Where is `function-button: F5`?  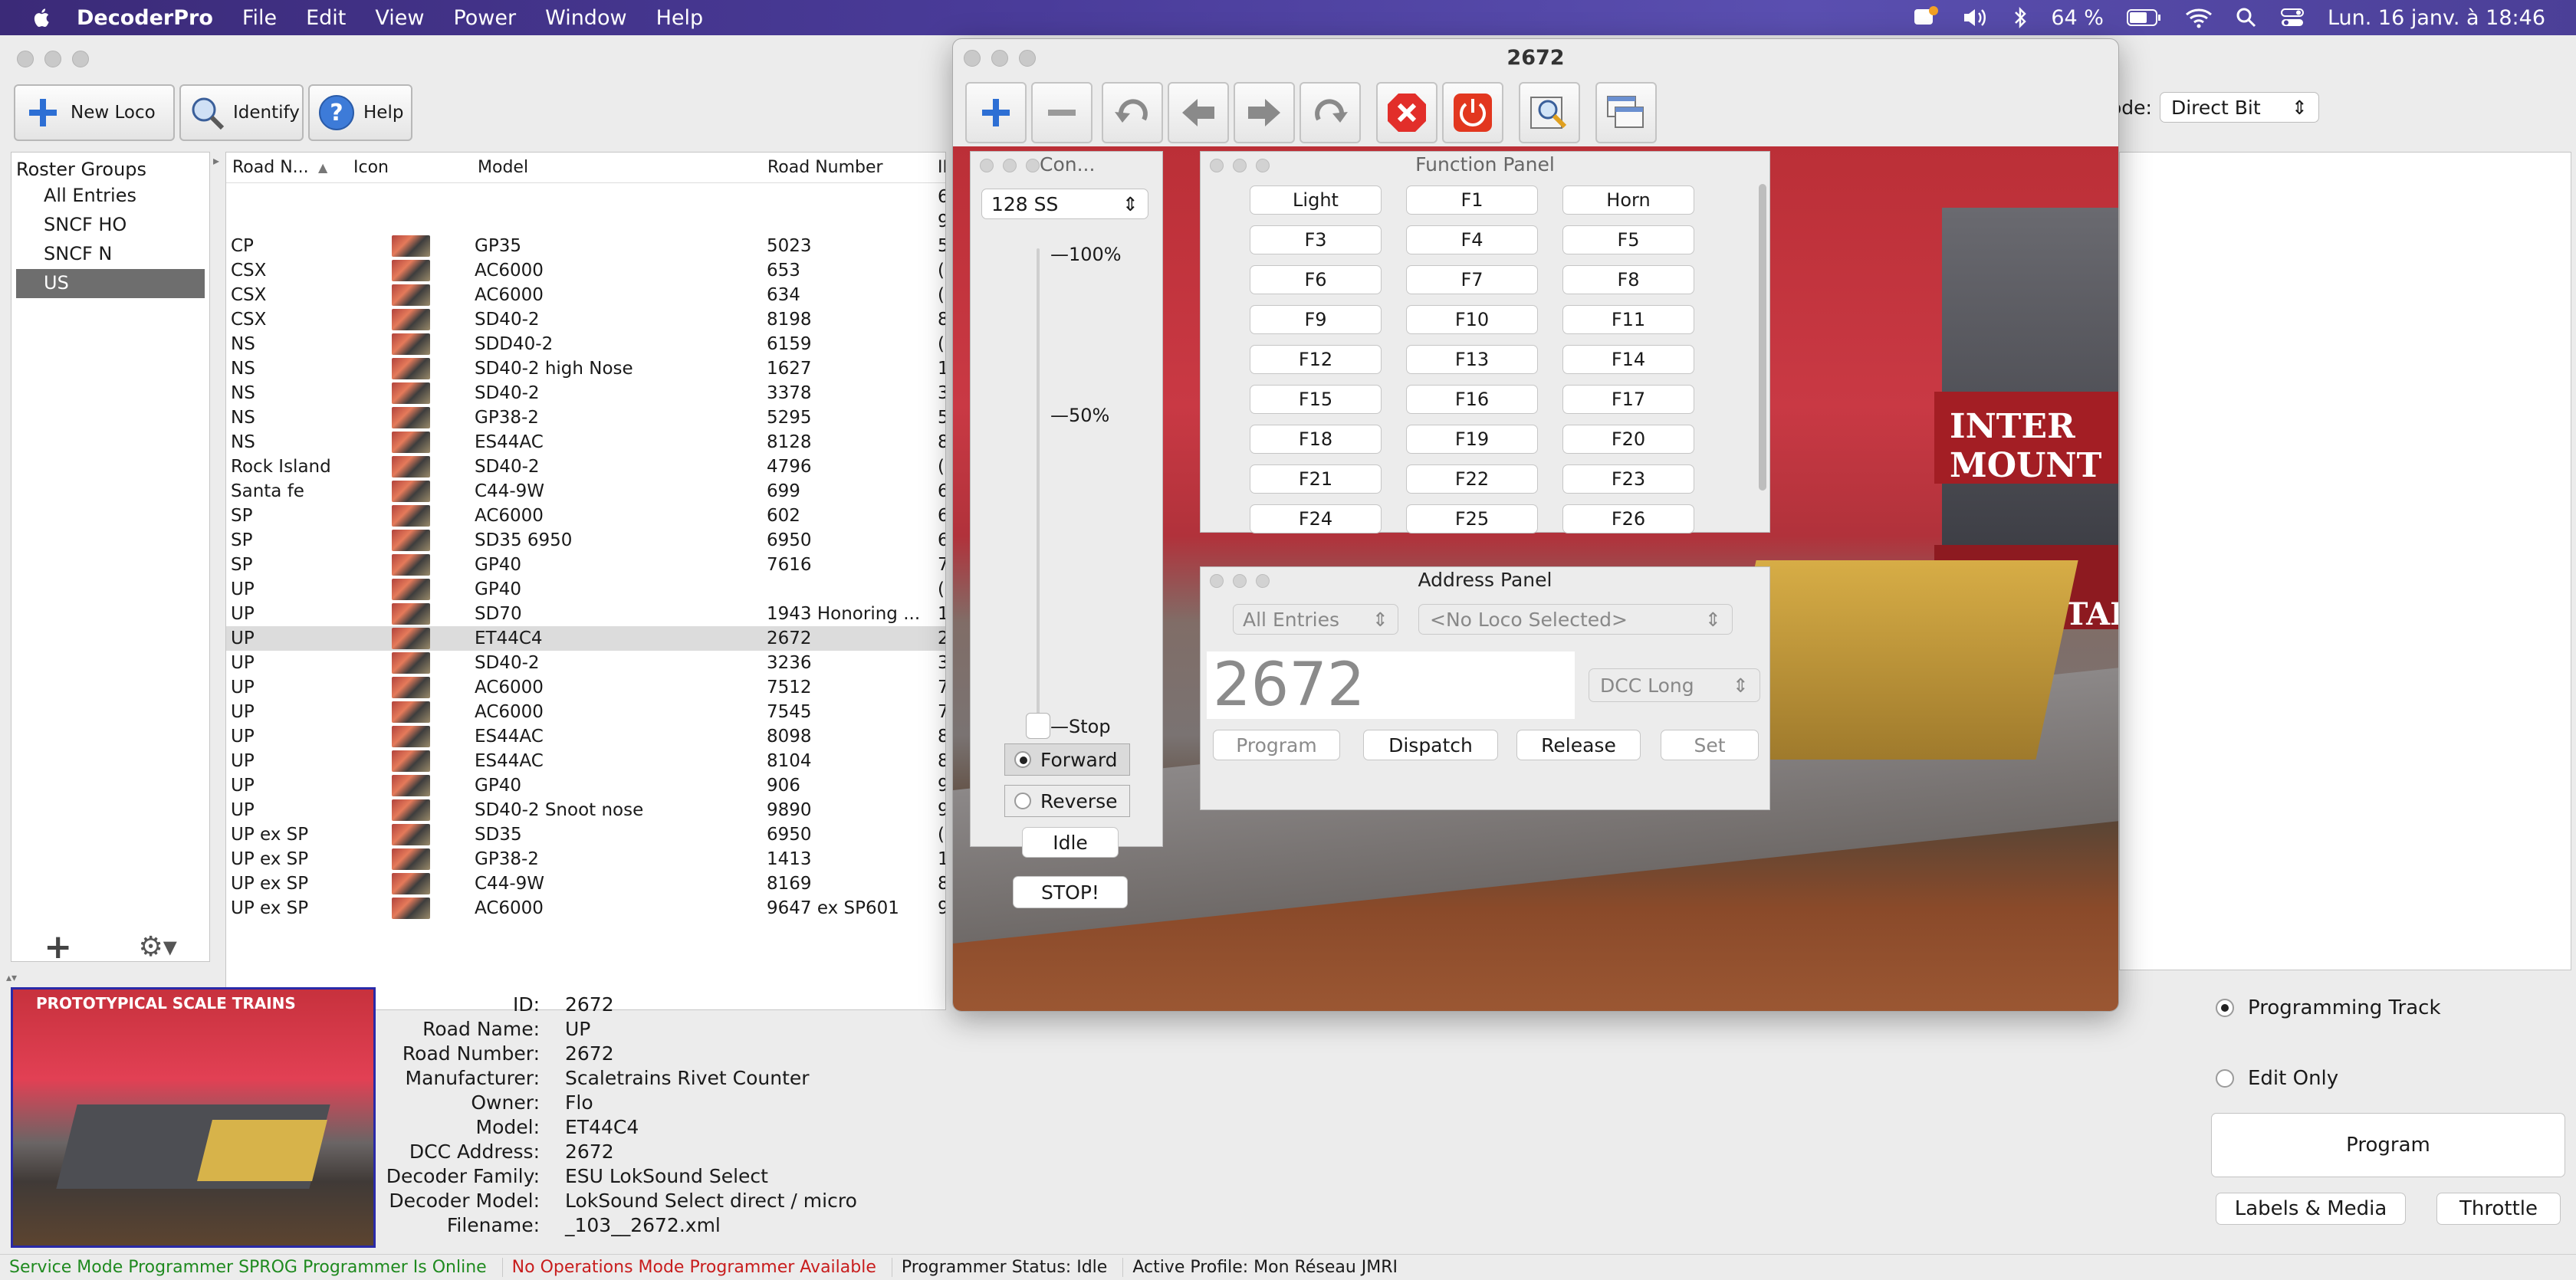 function-button: F5 is located at coordinates (1628, 240).